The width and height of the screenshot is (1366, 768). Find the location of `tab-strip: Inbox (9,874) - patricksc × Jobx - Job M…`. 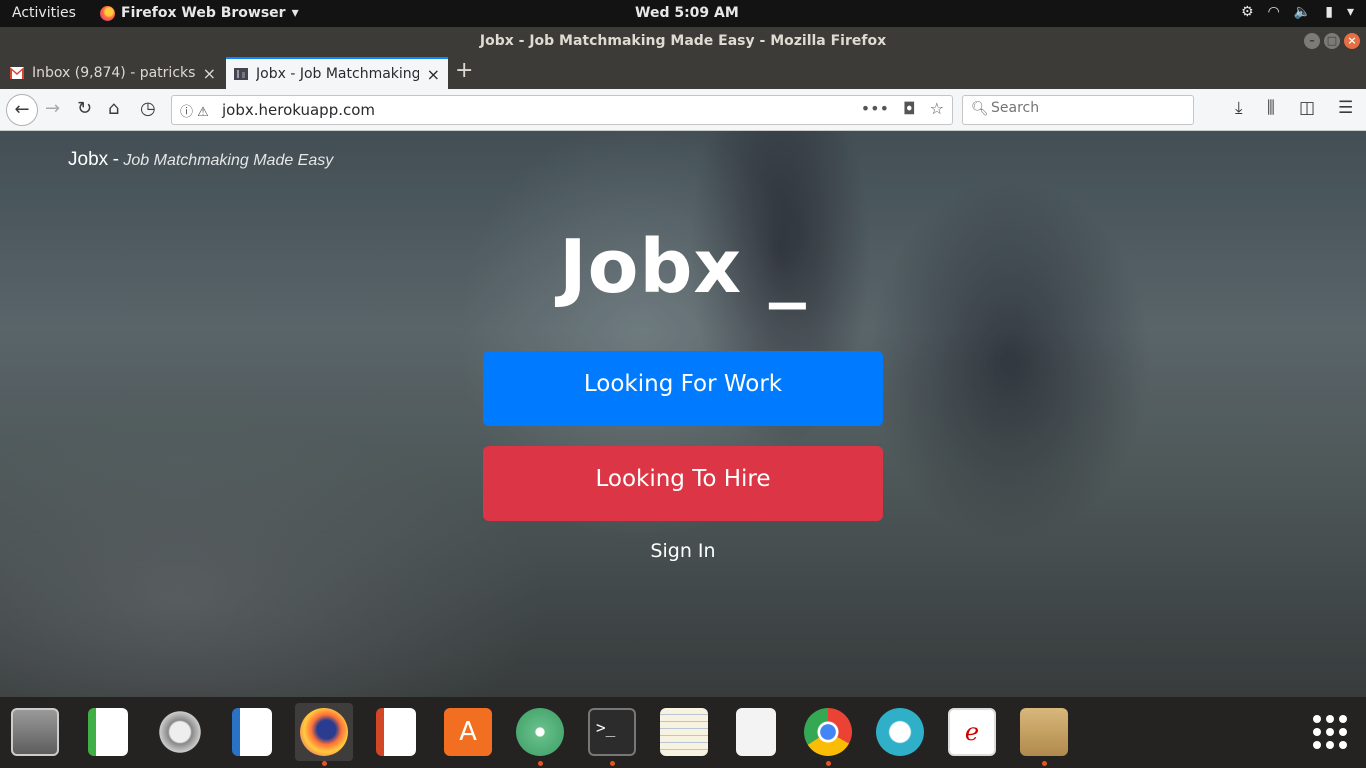

tab-strip: Inbox (9,874) - patricksc × Jobx - Job M… is located at coordinates (683, 72).